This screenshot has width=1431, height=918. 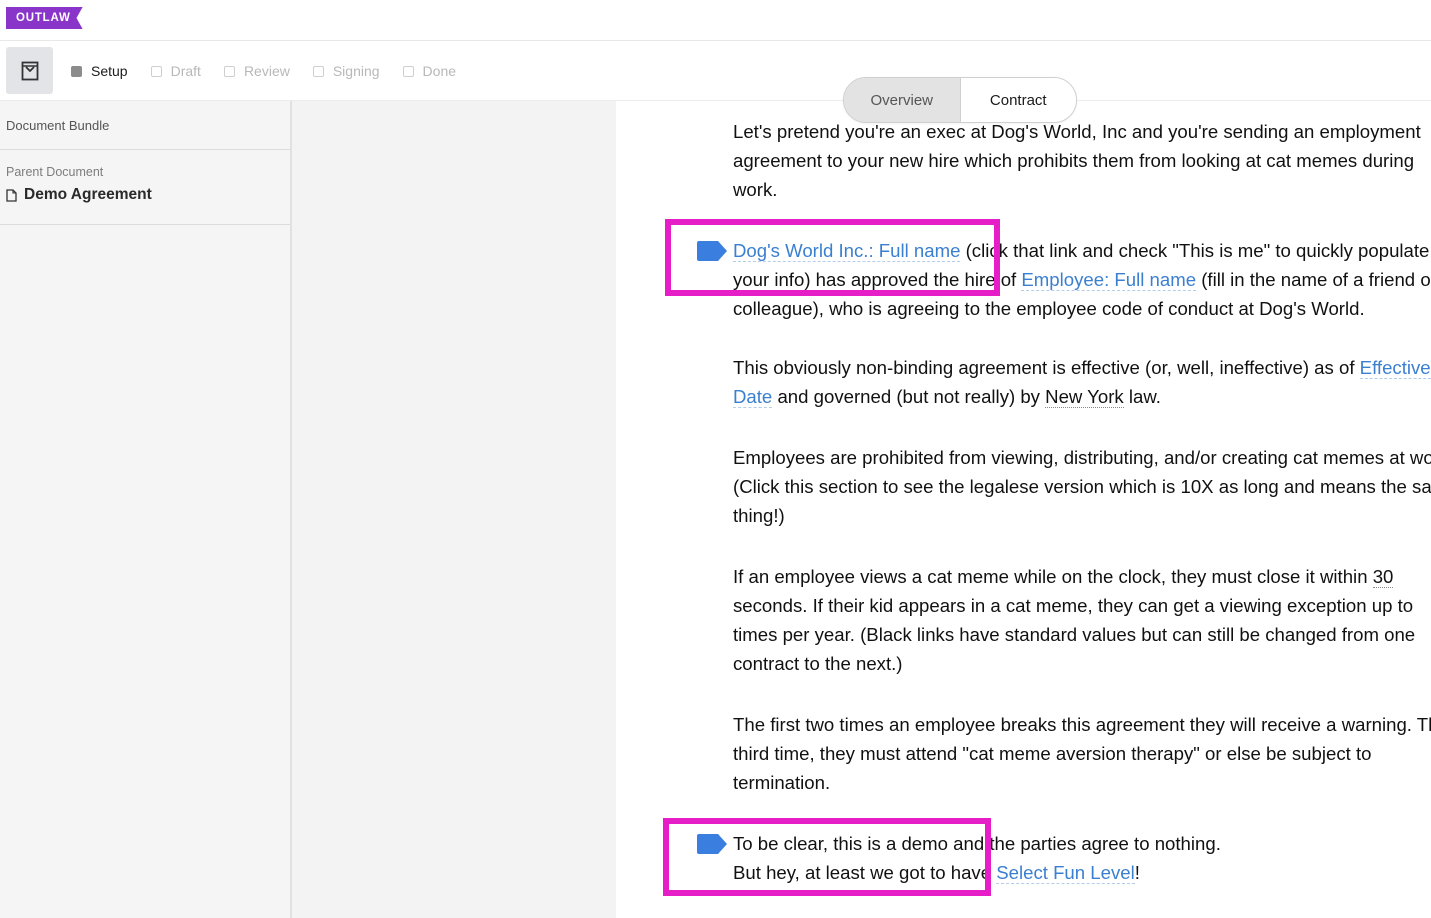 I want to click on step-label: Done, so click(x=439, y=71).